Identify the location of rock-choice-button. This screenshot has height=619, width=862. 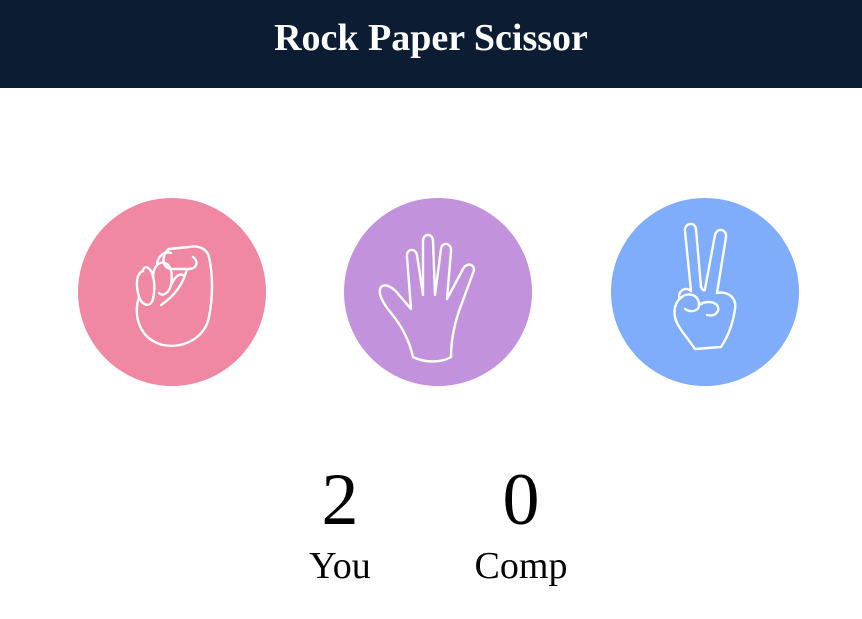
(172, 292).